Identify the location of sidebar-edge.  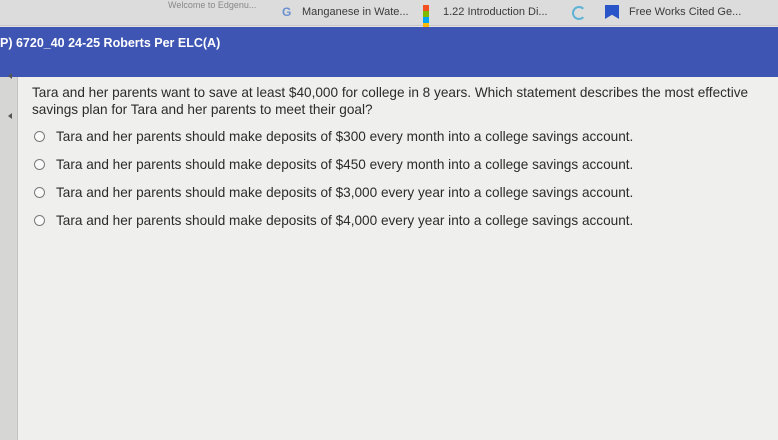
(9, 256).